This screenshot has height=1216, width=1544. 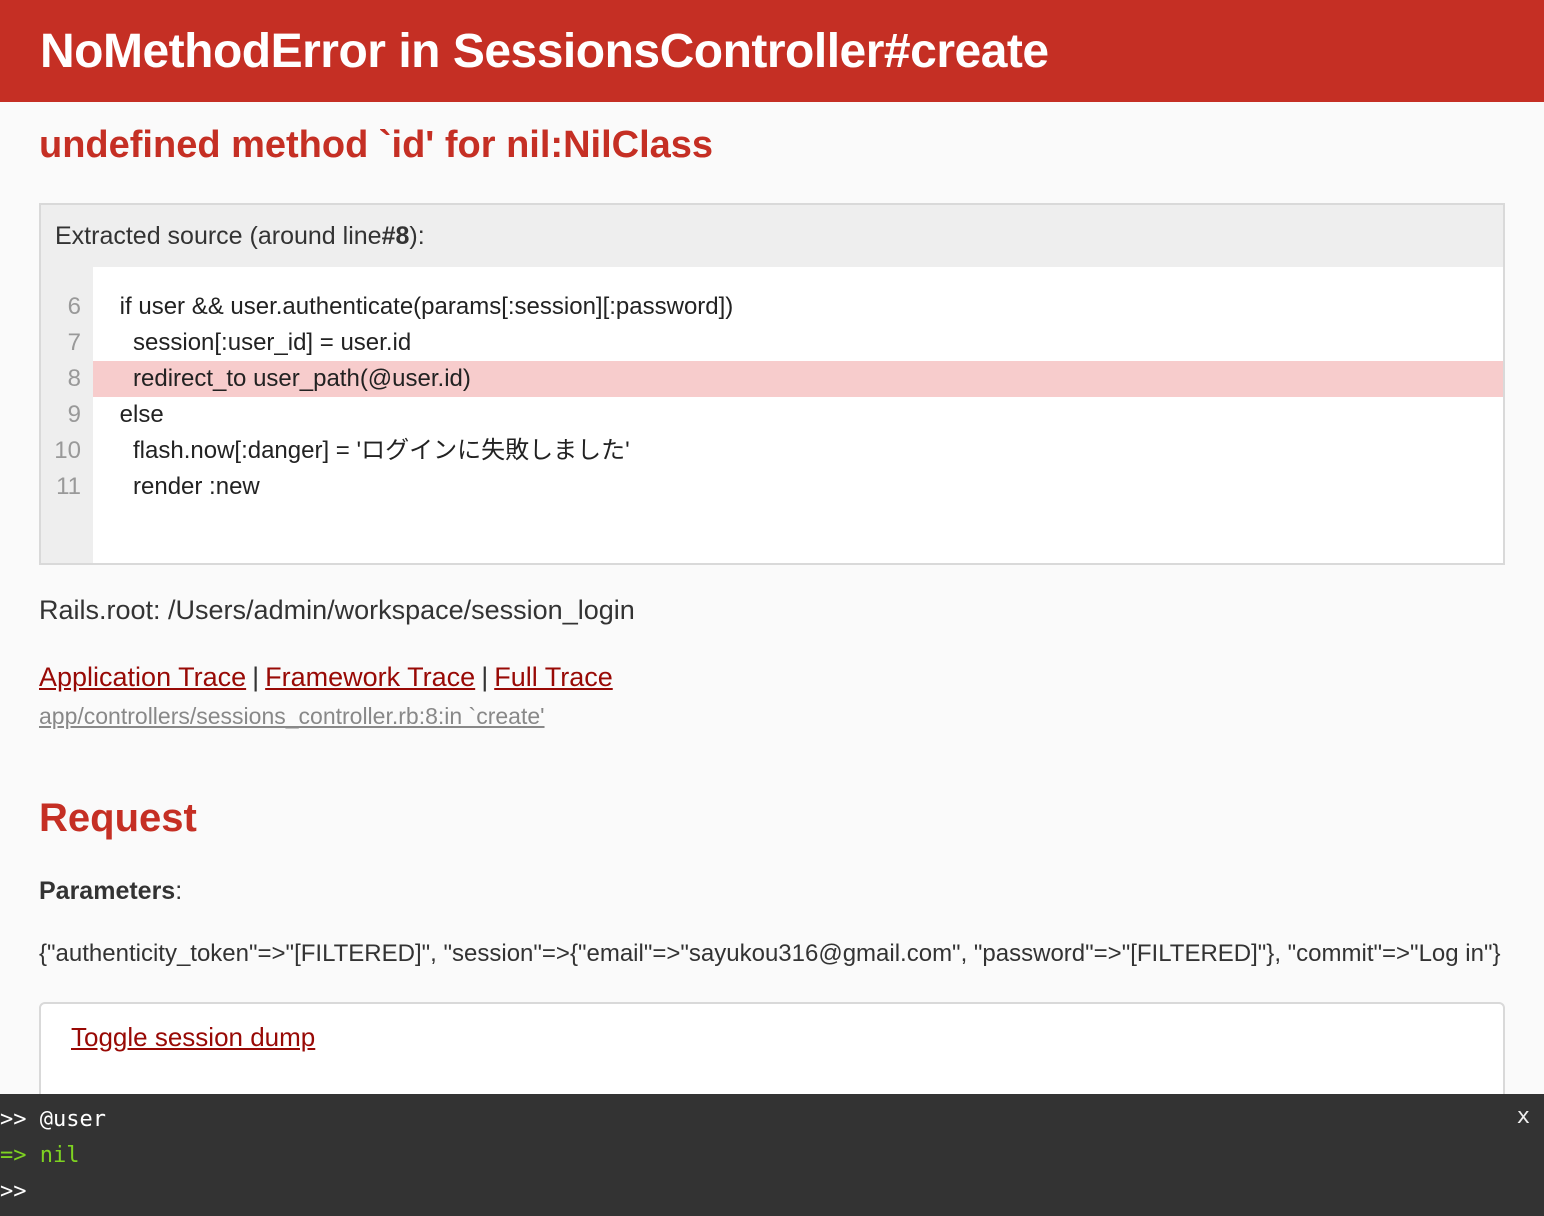 What do you see at coordinates (1523, 1116) in the screenshot?
I see `console-close-button: x` at bounding box center [1523, 1116].